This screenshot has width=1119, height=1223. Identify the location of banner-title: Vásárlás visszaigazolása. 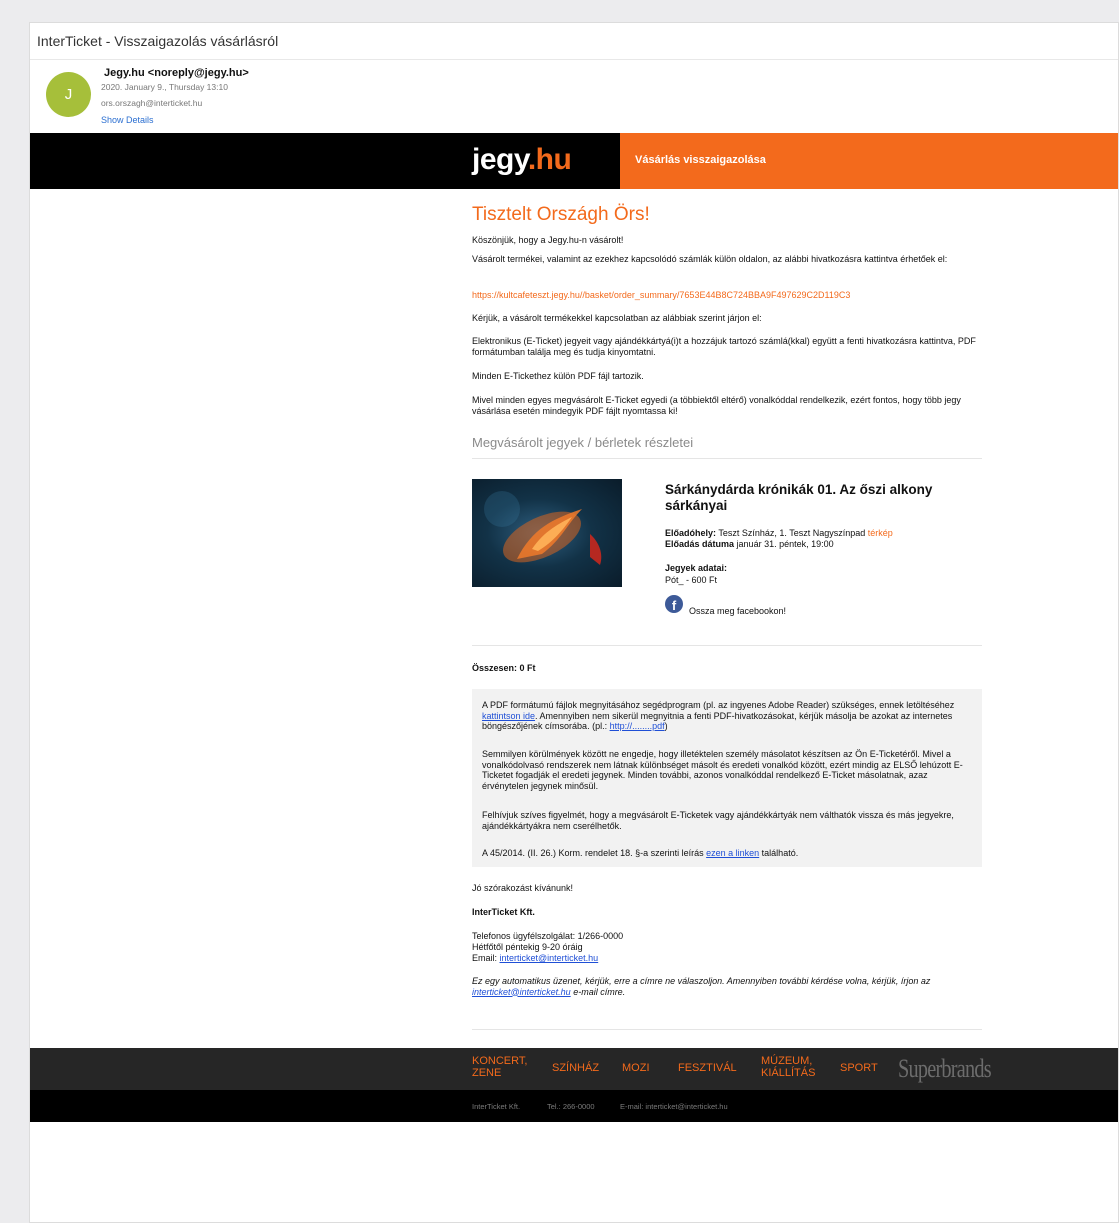
(700, 160).